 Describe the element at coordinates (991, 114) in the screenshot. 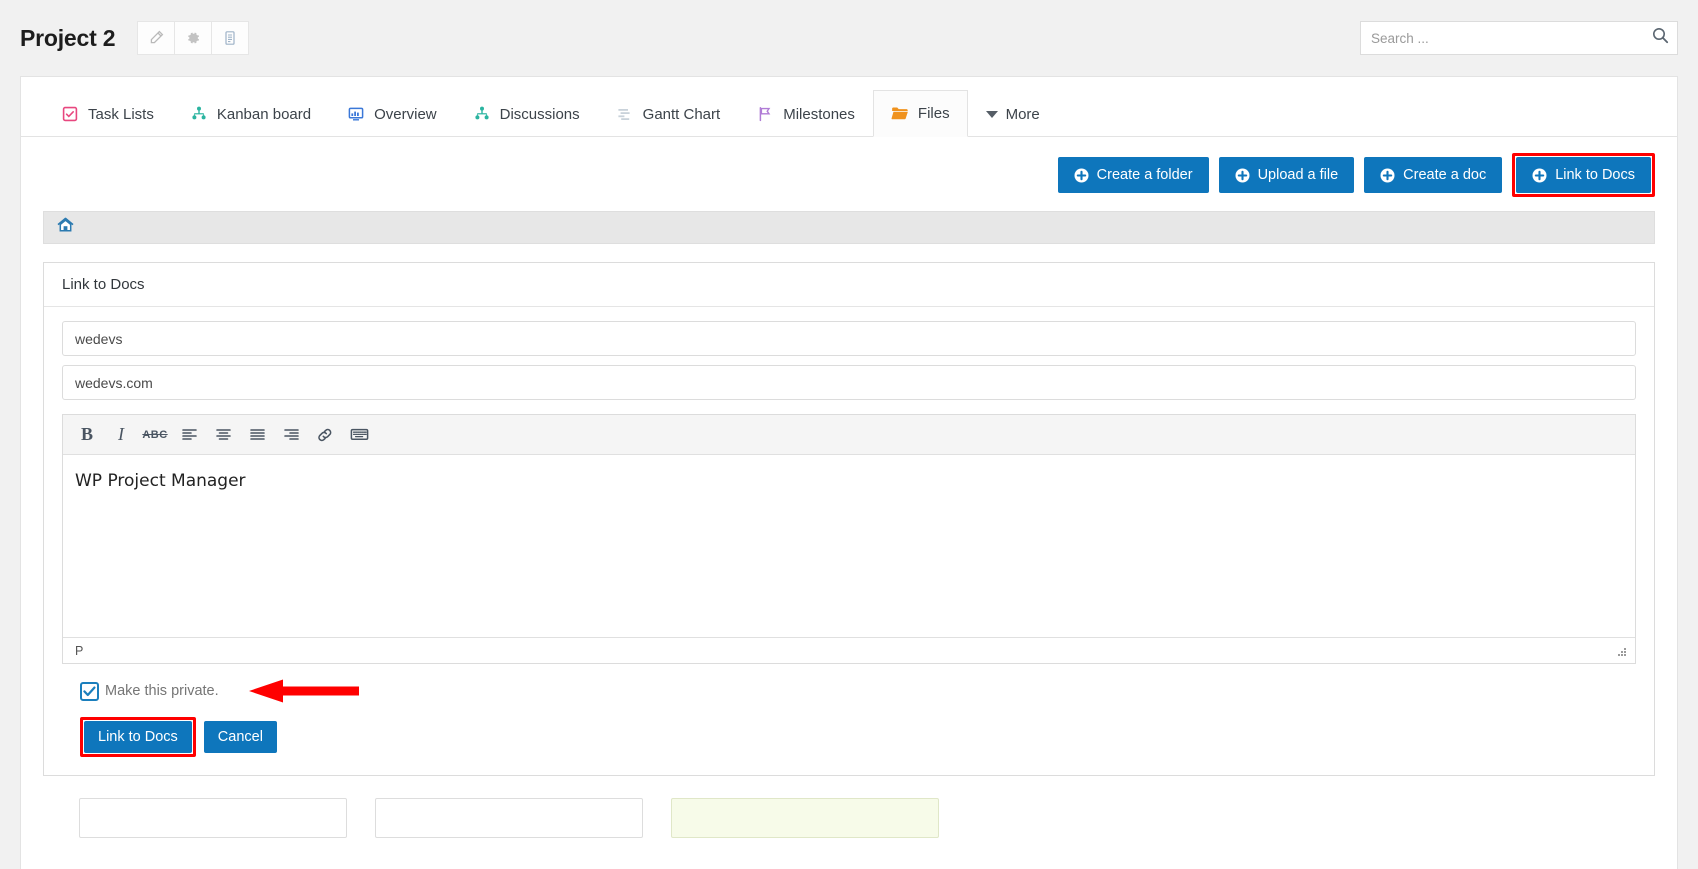

I see `chevron-down-icon` at that location.